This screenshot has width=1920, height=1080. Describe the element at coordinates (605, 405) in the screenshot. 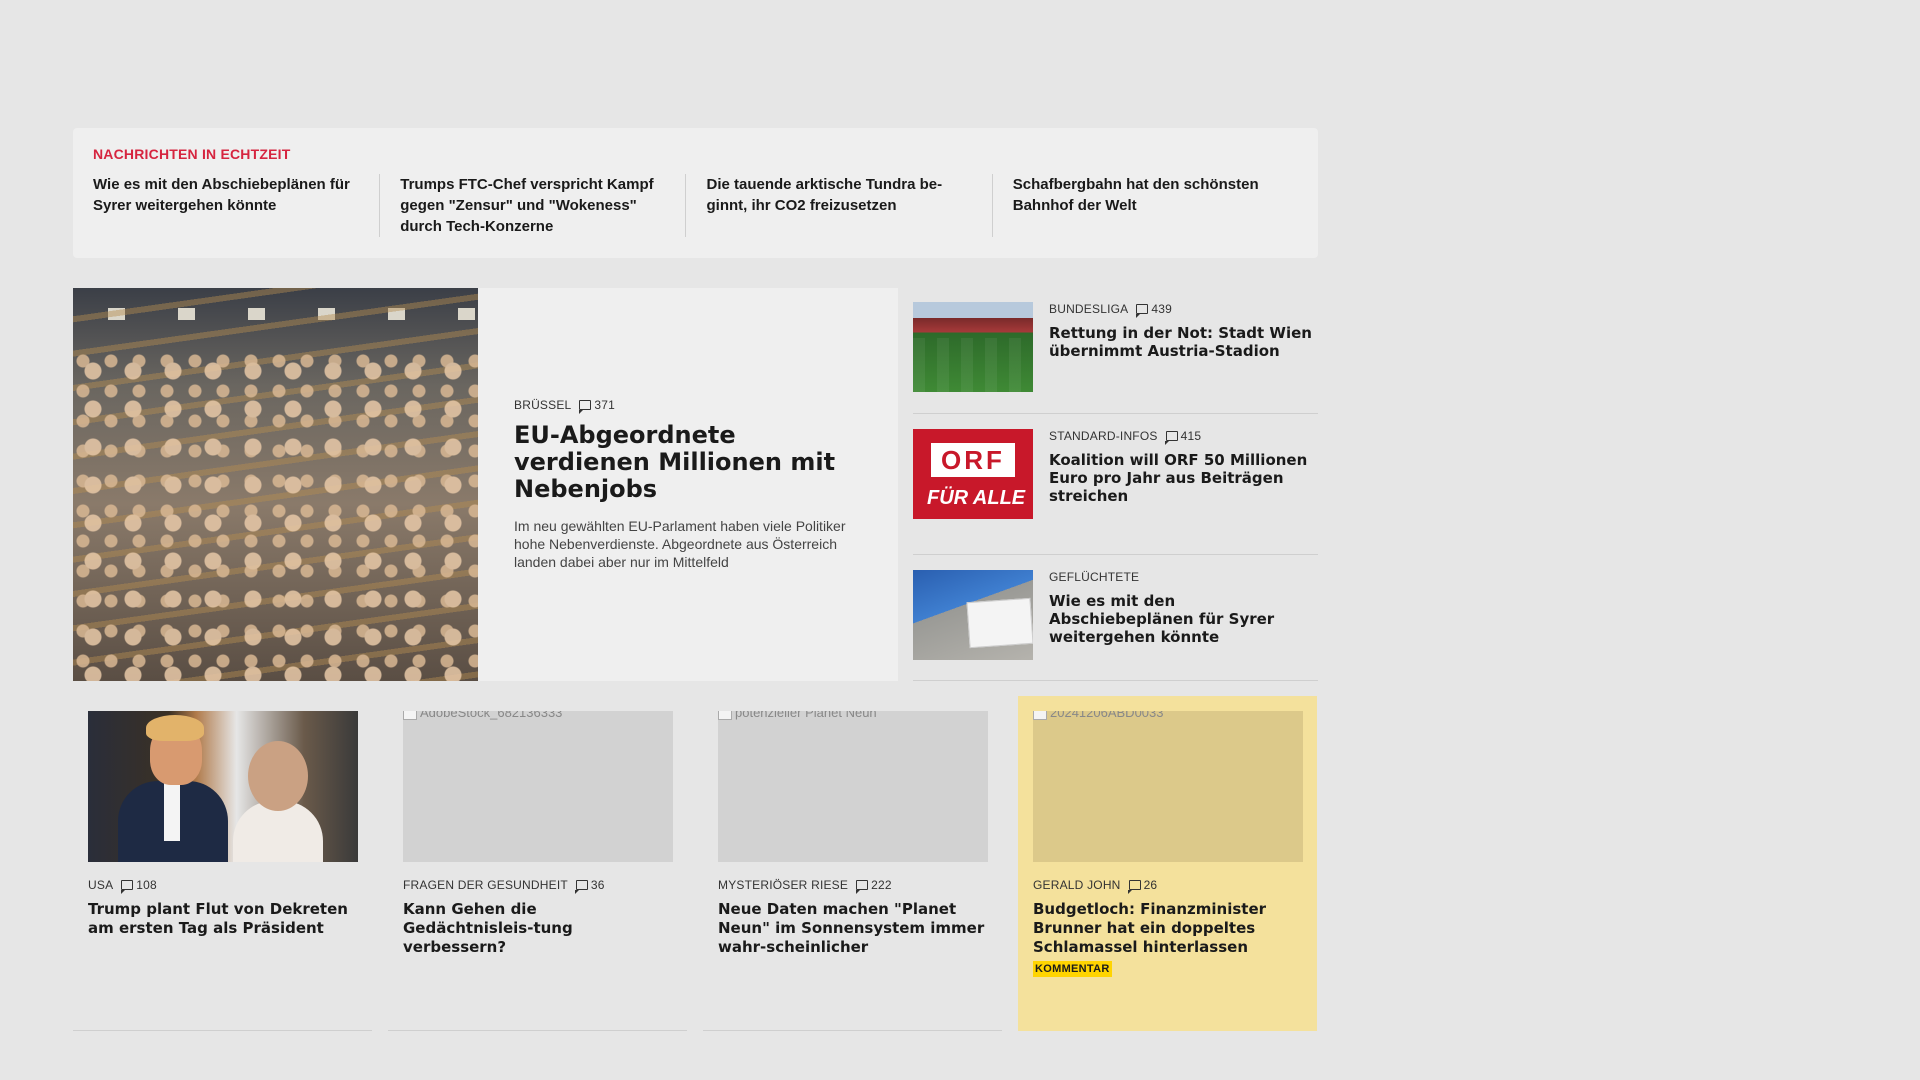

I see `comment-count-value: 371` at that location.